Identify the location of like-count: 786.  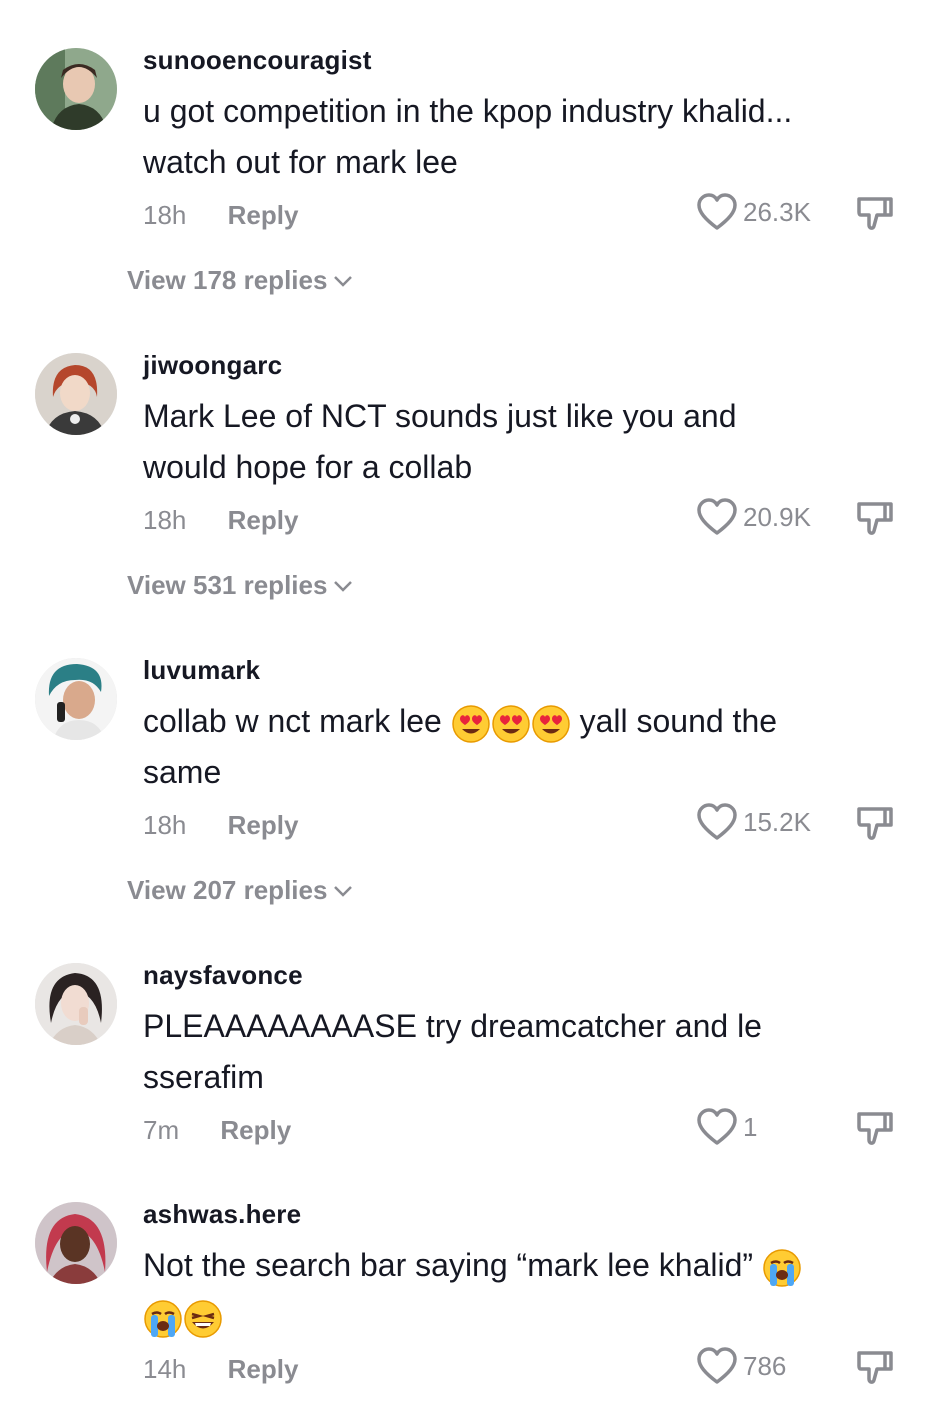
(765, 1365).